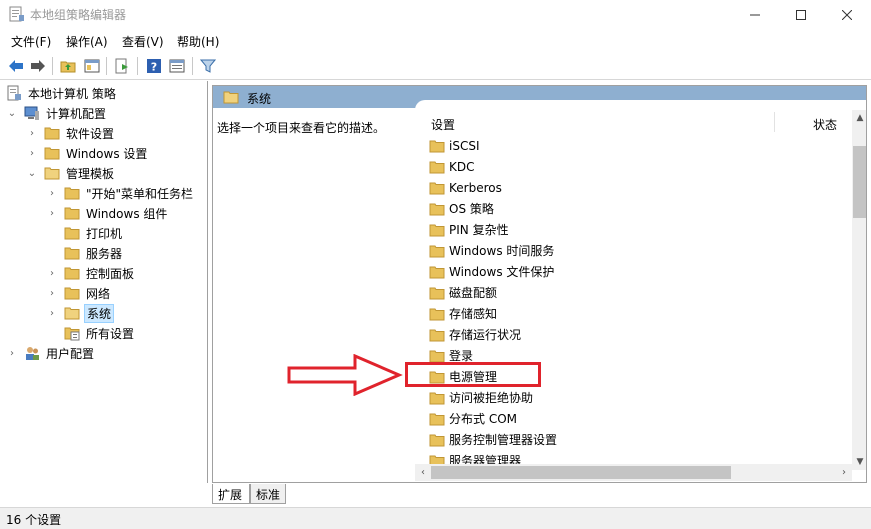  What do you see at coordinates (847, 15) in the screenshot?
I see `close-button` at bounding box center [847, 15].